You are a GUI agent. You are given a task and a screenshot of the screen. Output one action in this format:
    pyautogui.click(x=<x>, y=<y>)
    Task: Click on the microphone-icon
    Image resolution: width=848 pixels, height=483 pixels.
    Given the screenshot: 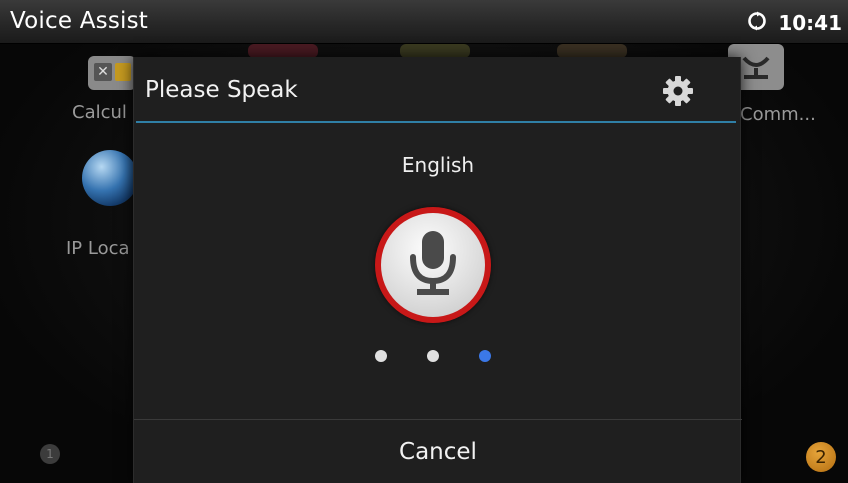 What is the action you would take?
    pyautogui.click(x=433, y=265)
    